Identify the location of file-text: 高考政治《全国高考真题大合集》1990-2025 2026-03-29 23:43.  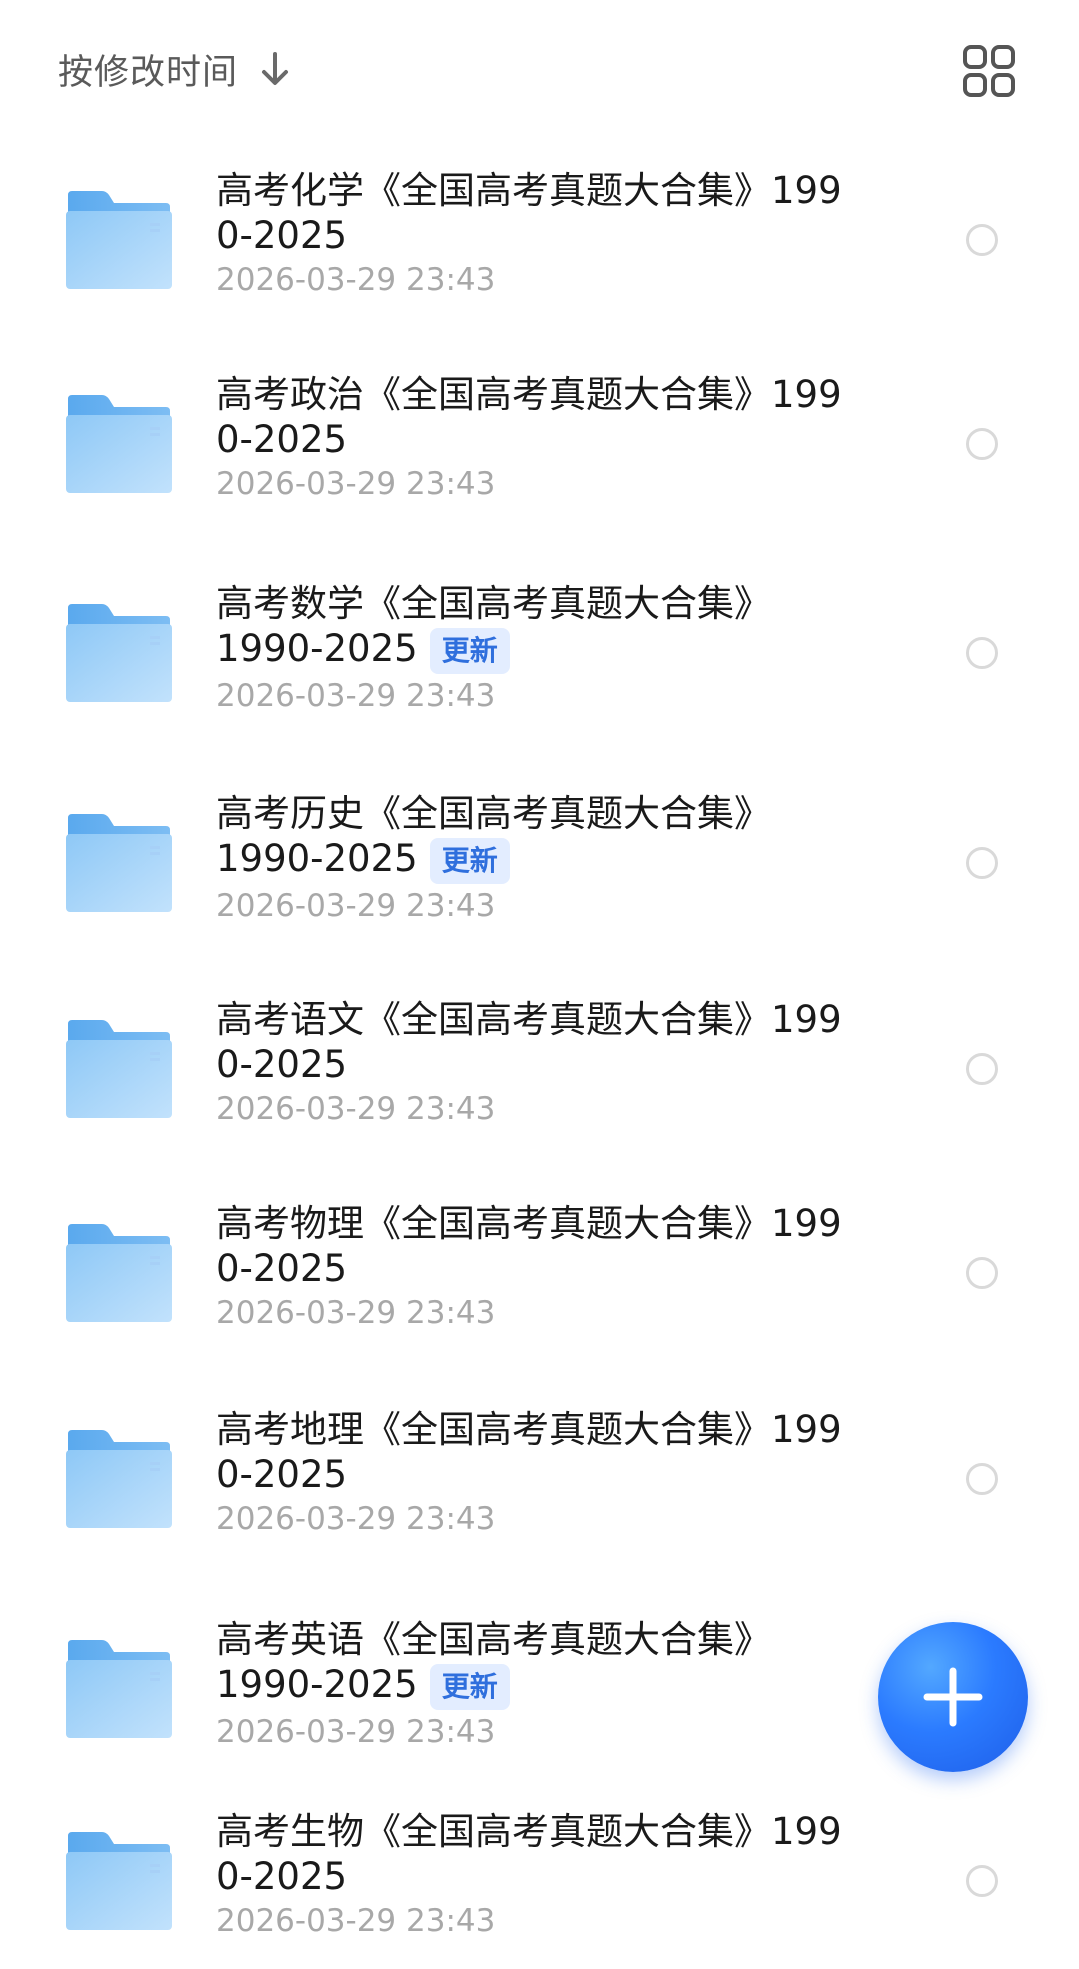
(536, 438).